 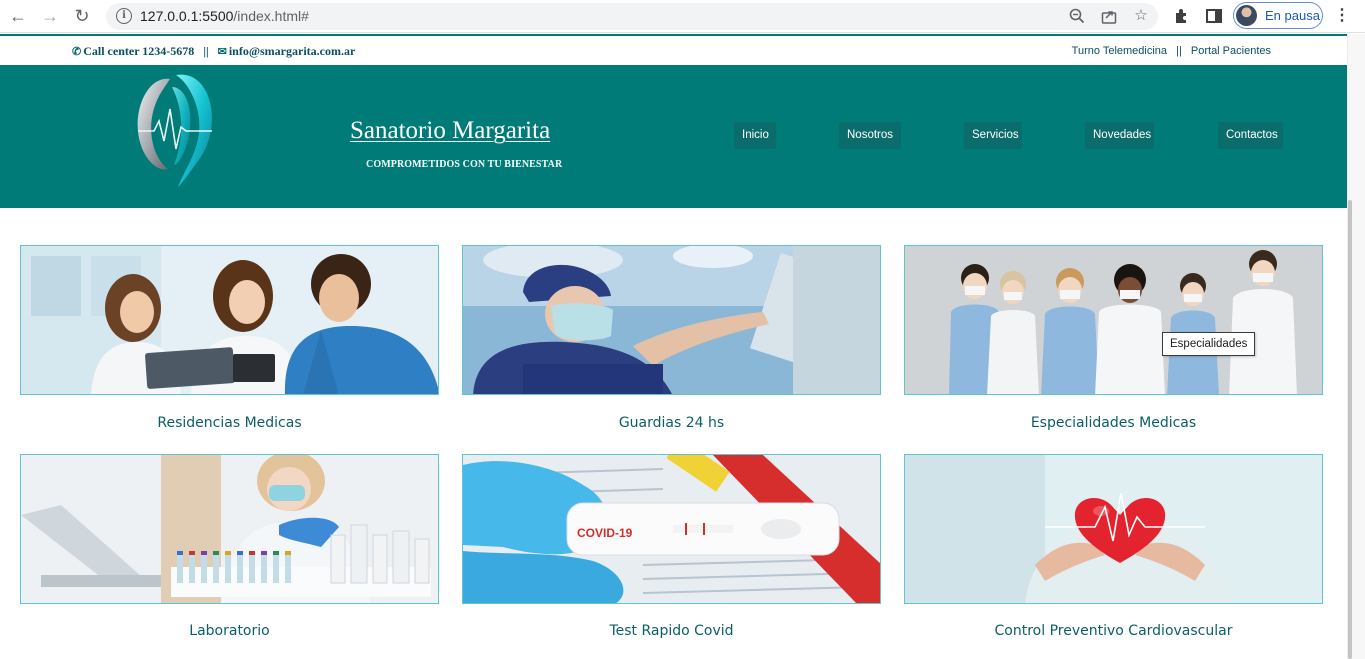 I want to click on more-menu-icon: ⋮, so click(x=1342, y=16).